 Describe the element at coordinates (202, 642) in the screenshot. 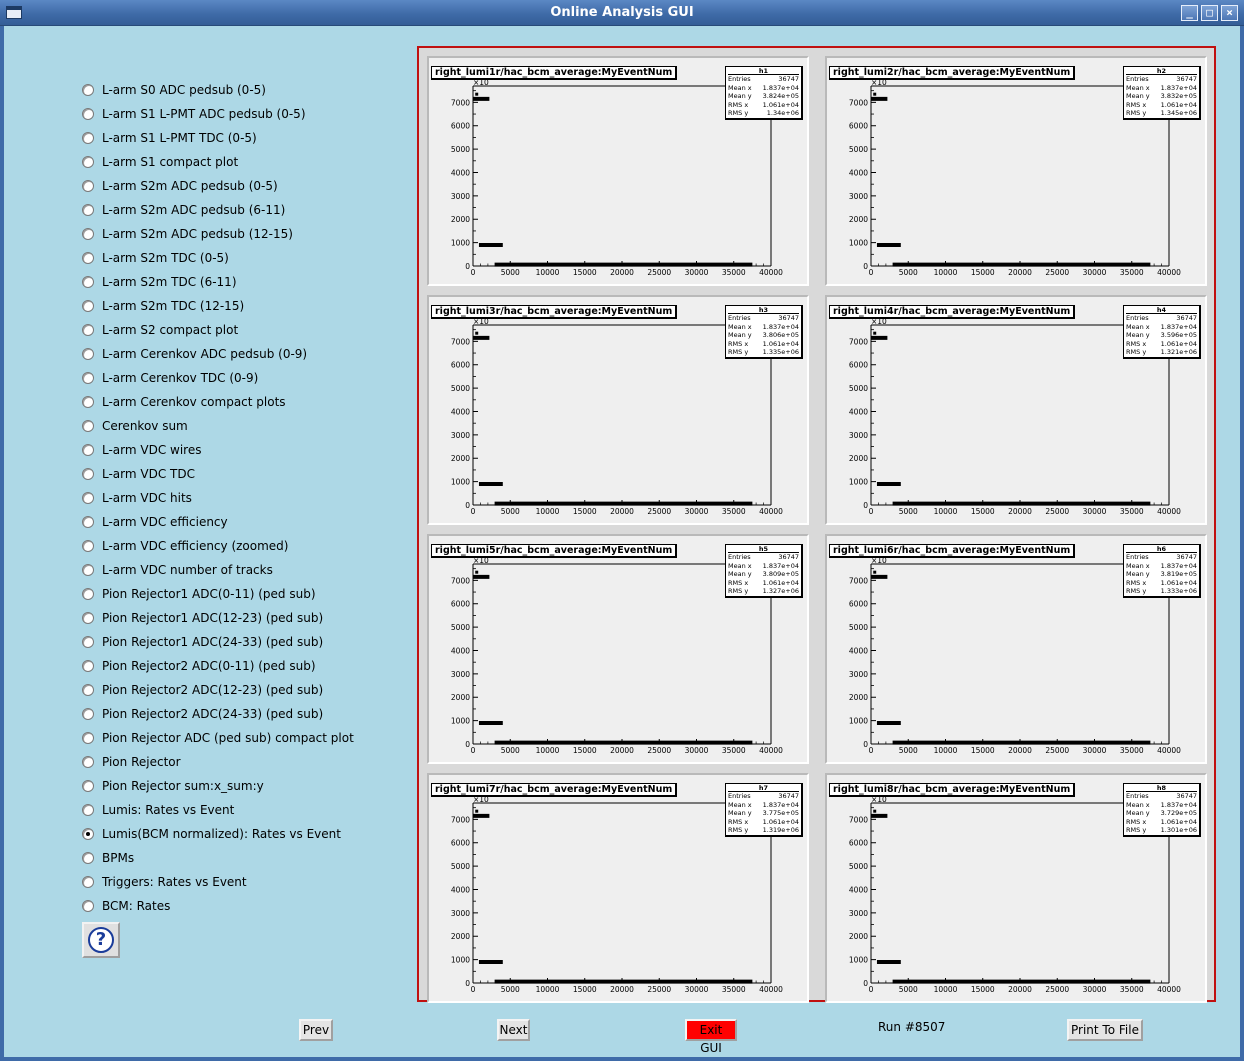

I see `plot-option-radio: Pion Rejector1 ADC(24-33) (ped sub)` at that location.